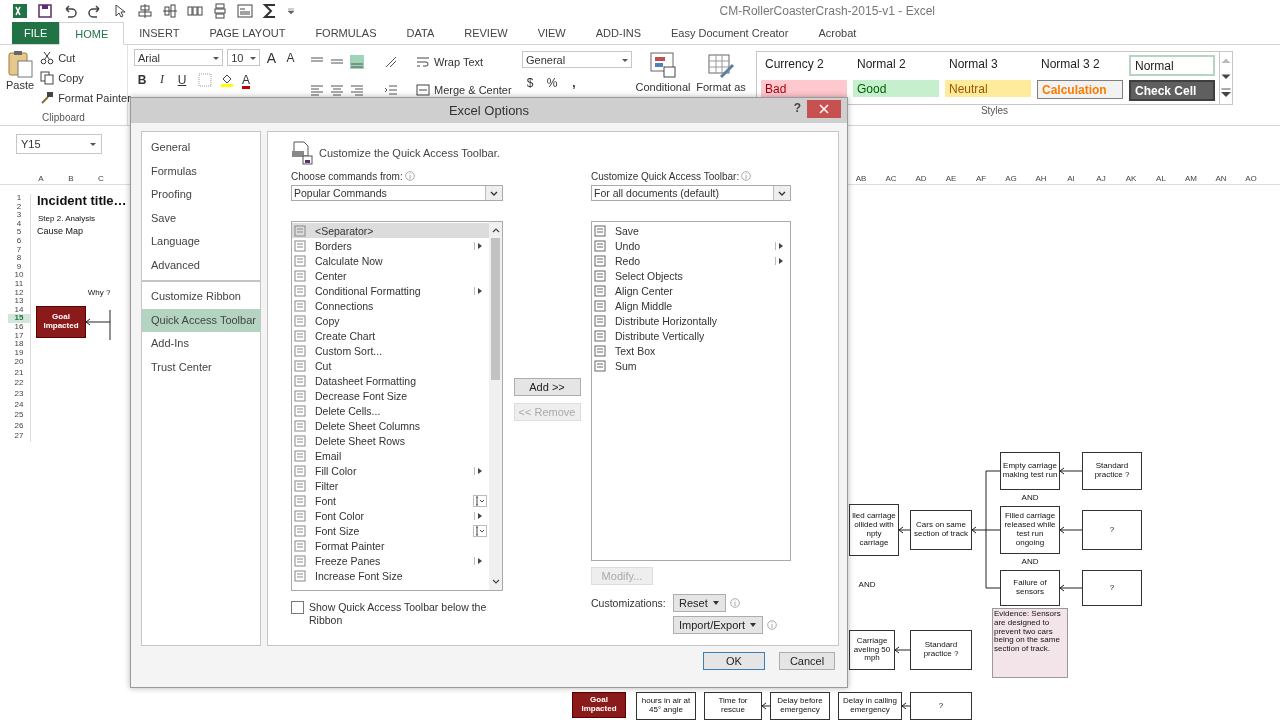 The height and width of the screenshot is (720, 1280). What do you see at coordinates (120, 11) in the screenshot?
I see `pointer-icon` at bounding box center [120, 11].